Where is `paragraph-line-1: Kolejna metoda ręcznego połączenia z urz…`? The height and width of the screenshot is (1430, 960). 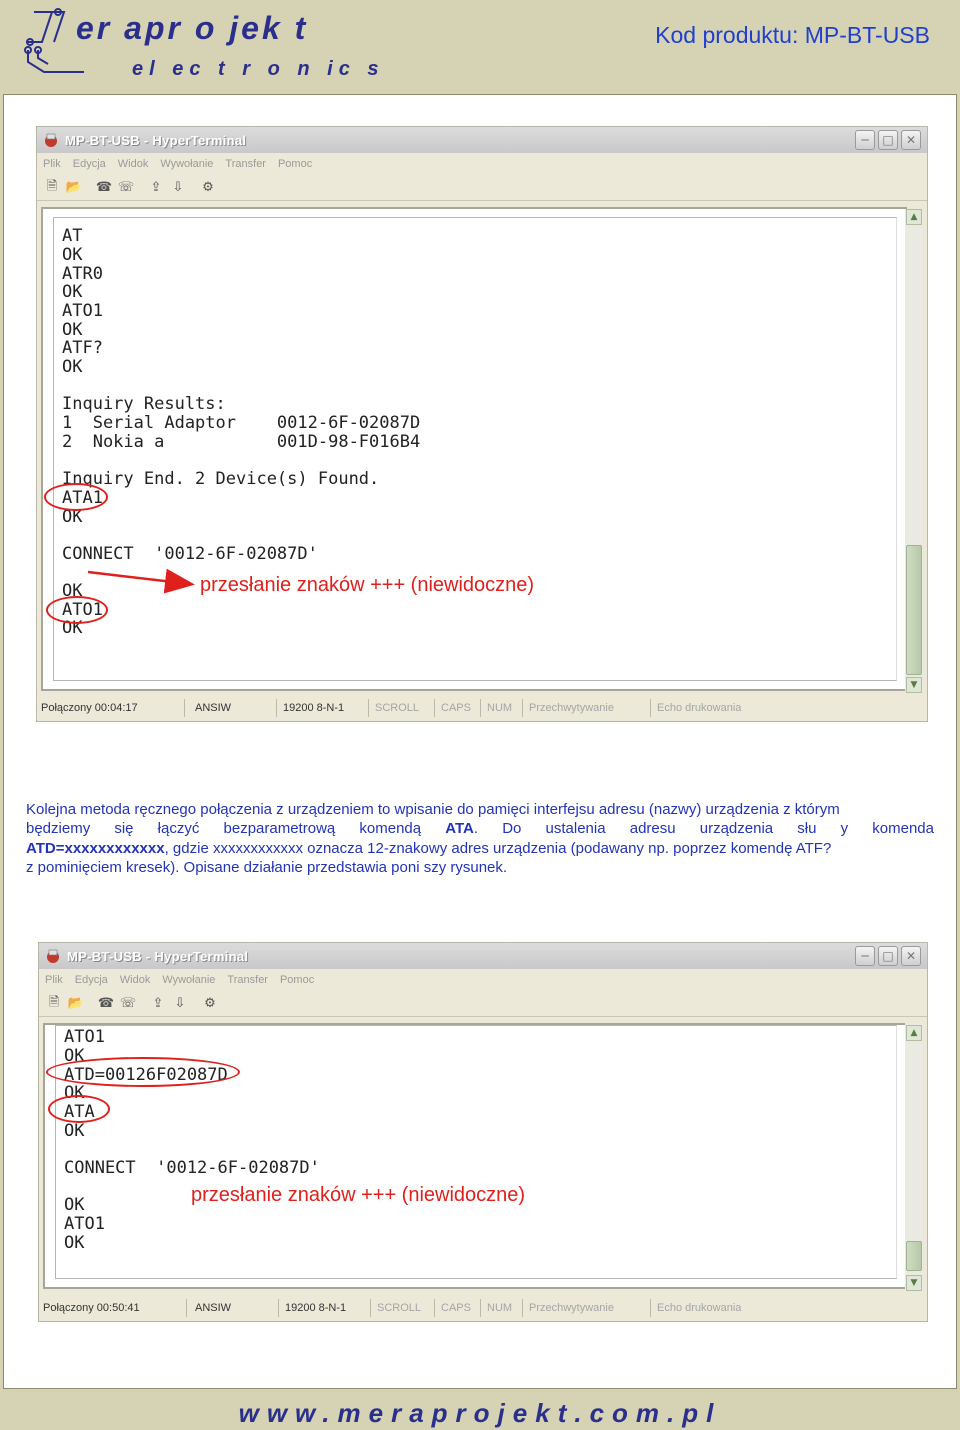 paragraph-line-1: Kolejna metoda ręcznego połączenia z urz… is located at coordinates (433, 809).